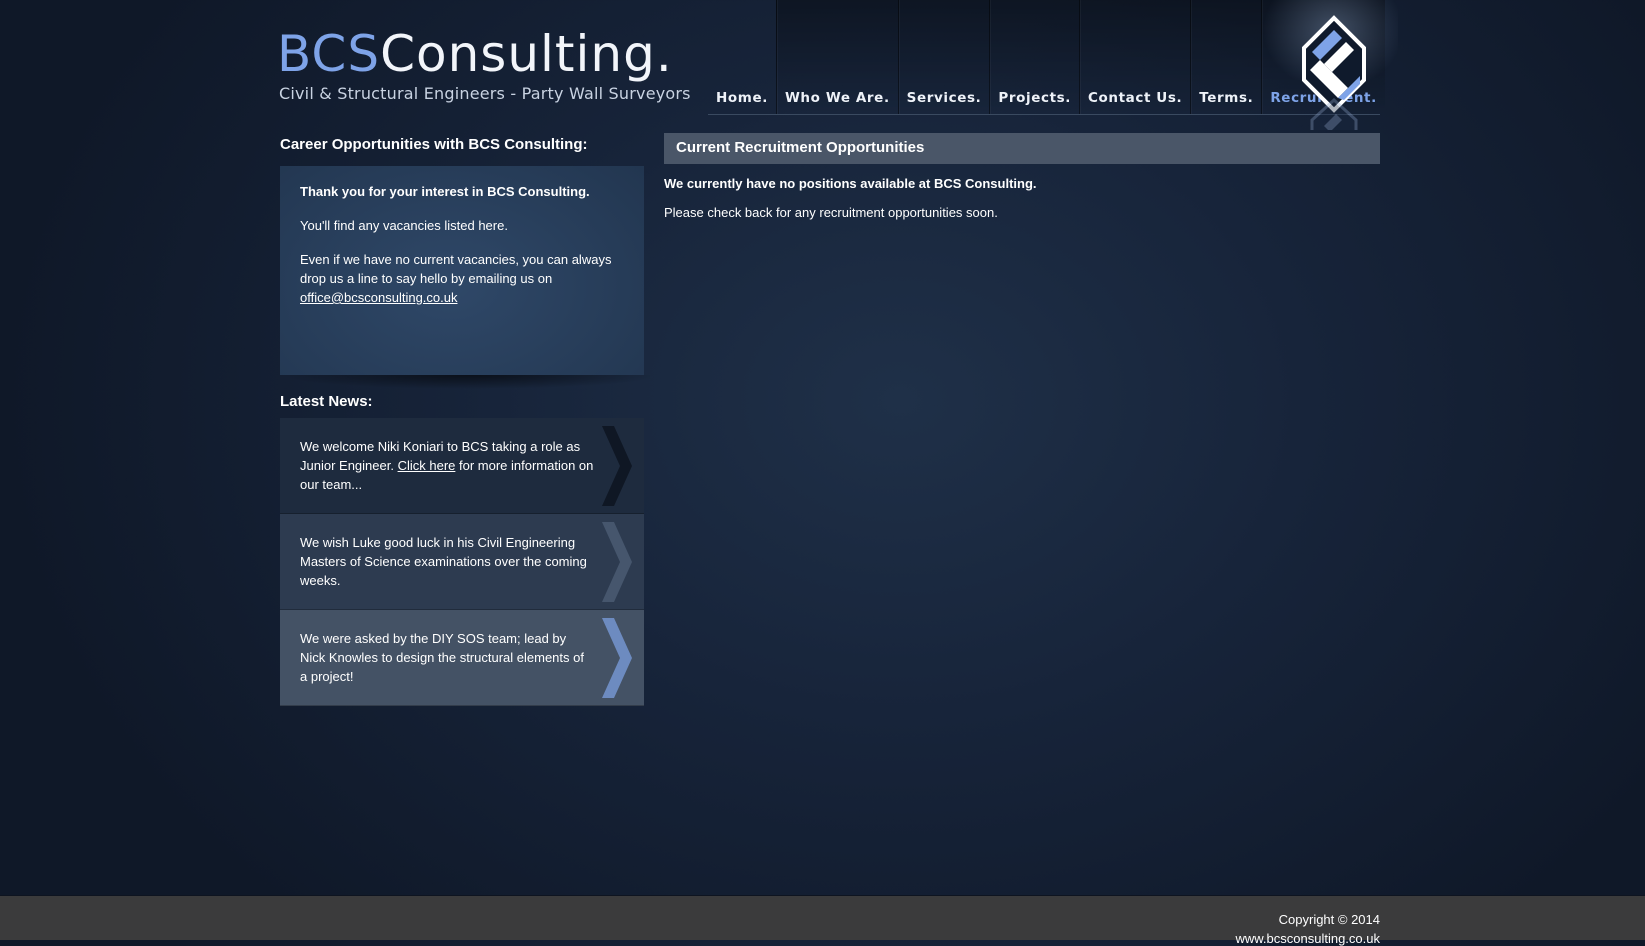  Describe the element at coordinates (326, 401) in the screenshot. I see `news-title: Latest News:` at that location.